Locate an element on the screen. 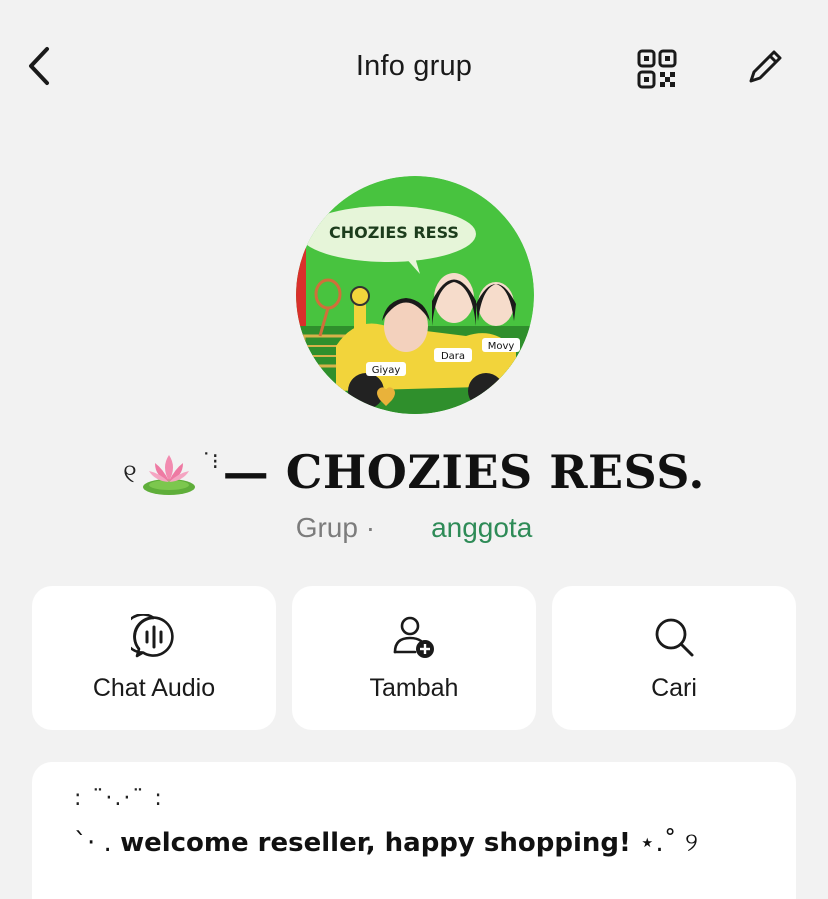  description-suffix: ⋆.˚ ୨ is located at coordinates (668, 843).